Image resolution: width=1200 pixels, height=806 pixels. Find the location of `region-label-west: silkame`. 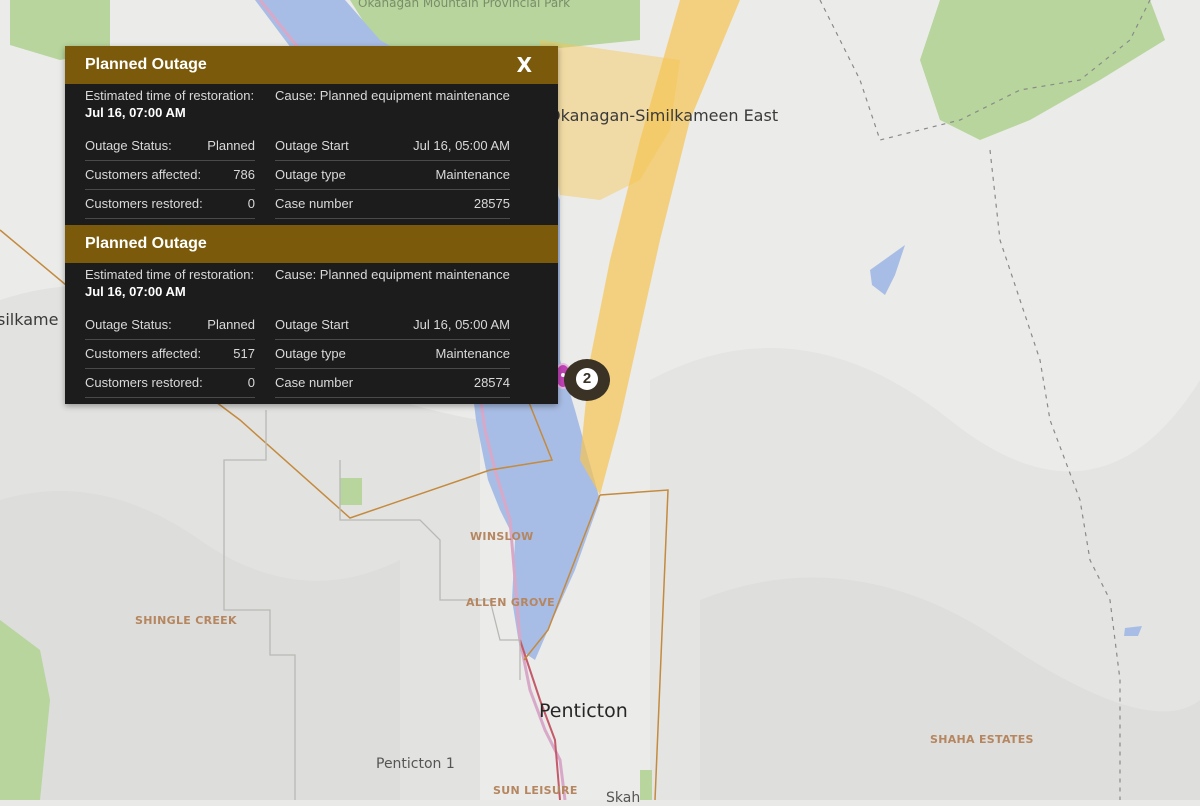

region-label-west: silkame is located at coordinates (29, 319).